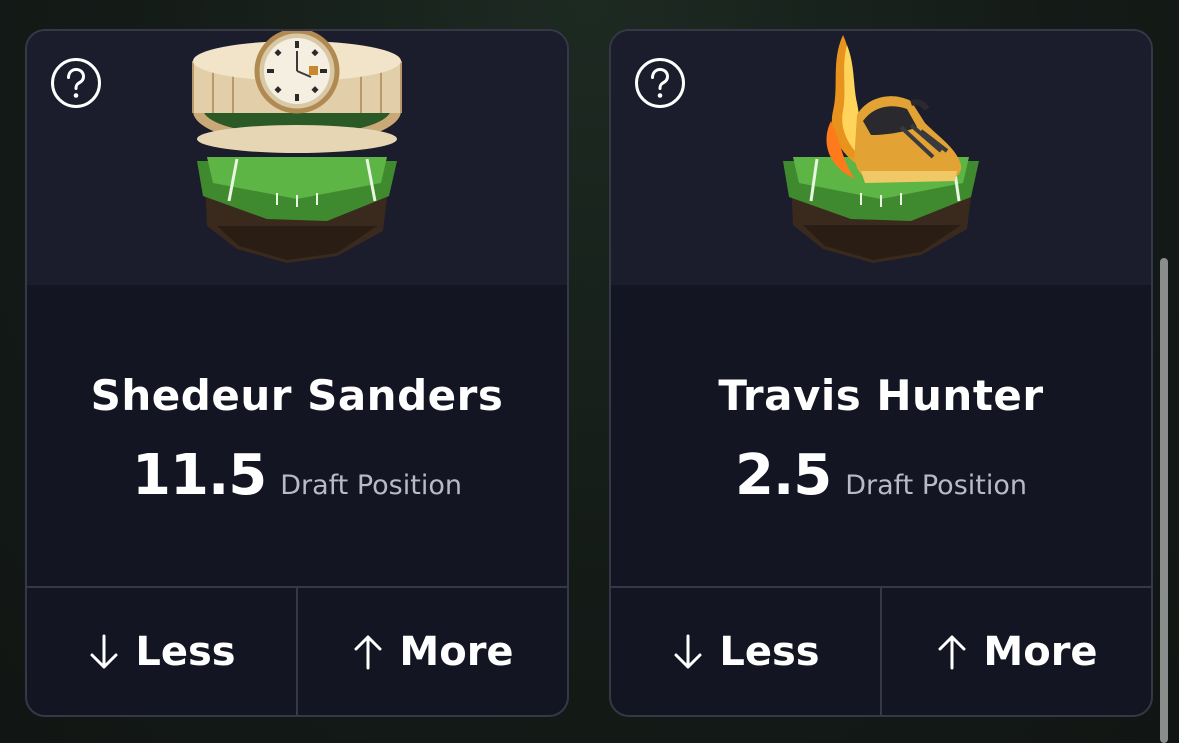 This screenshot has height=743, width=1179. What do you see at coordinates (297, 395) in the screenshot?
I see `player-name: Shedeur Sanders` at bounding box center [297, 395].